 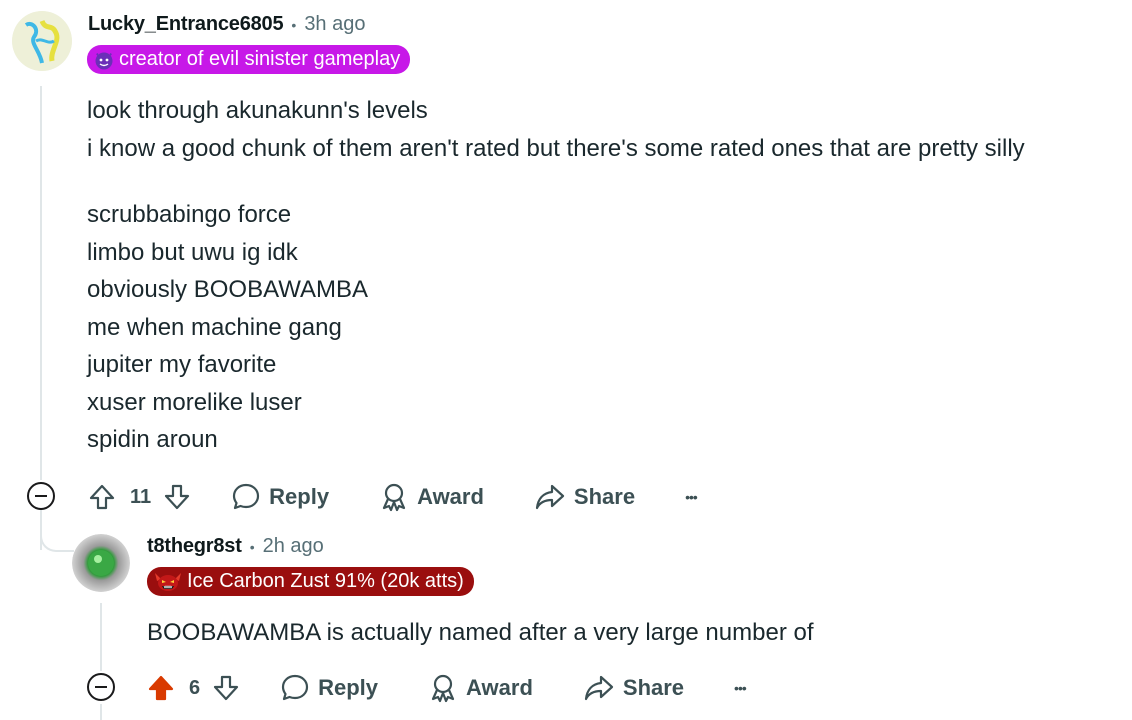 What do you see at coordinates (102, 497) in the screenshot?
I see `upvote-icon` at bounding box center [102, 497].